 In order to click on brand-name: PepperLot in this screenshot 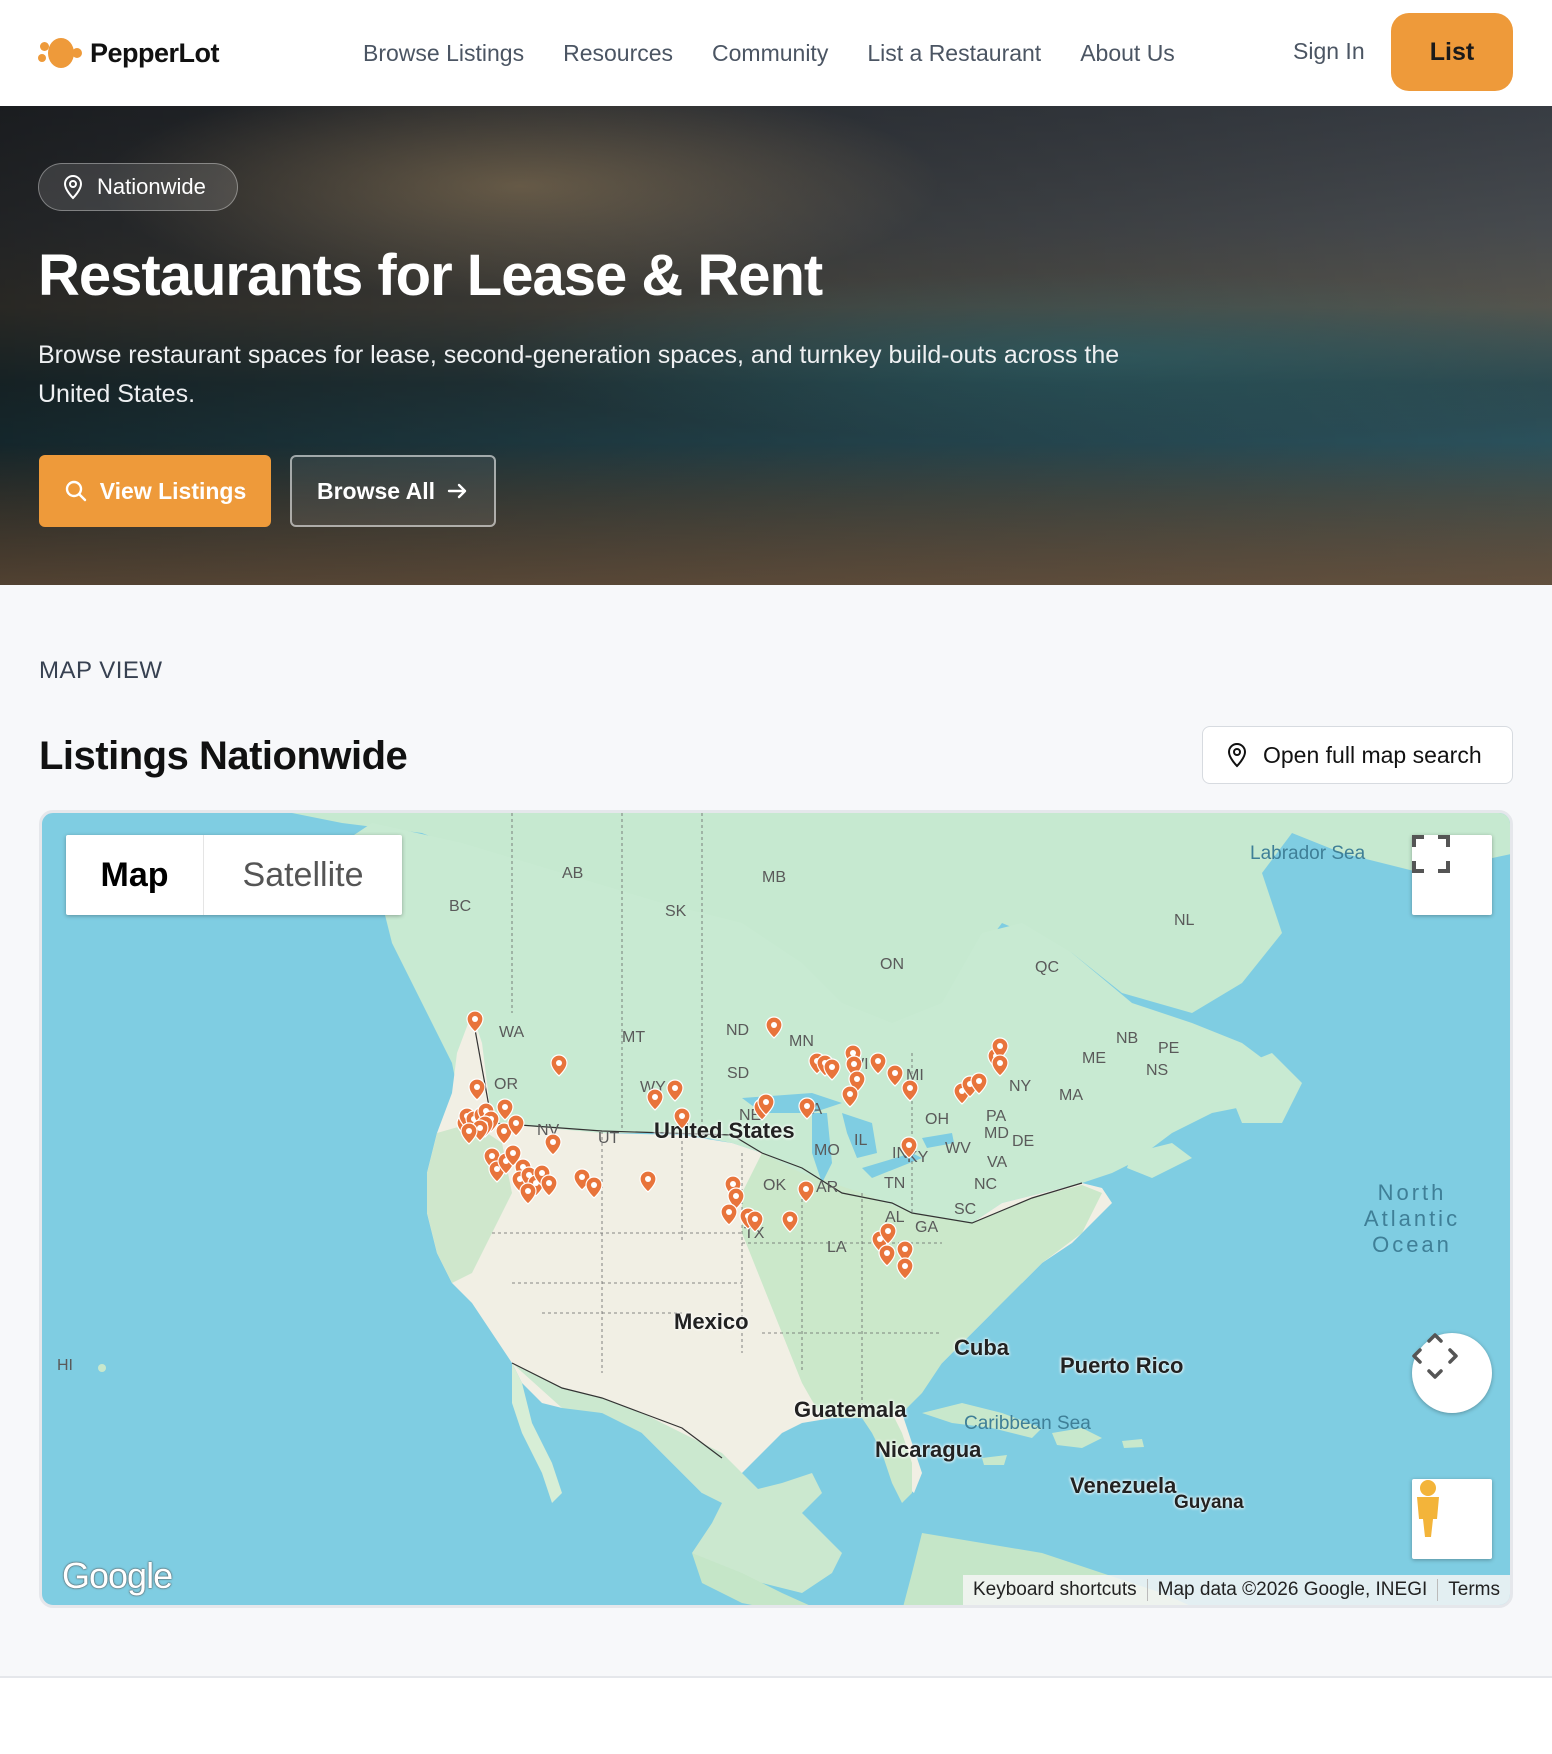, I will do `click(155, 52)`.